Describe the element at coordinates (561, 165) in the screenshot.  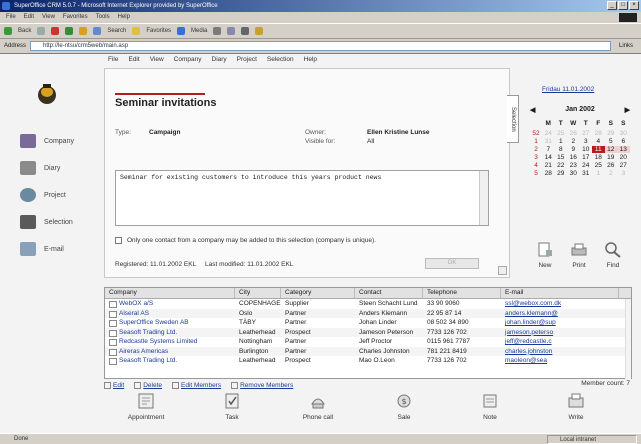
I see `calendar-day: 22` at that location.